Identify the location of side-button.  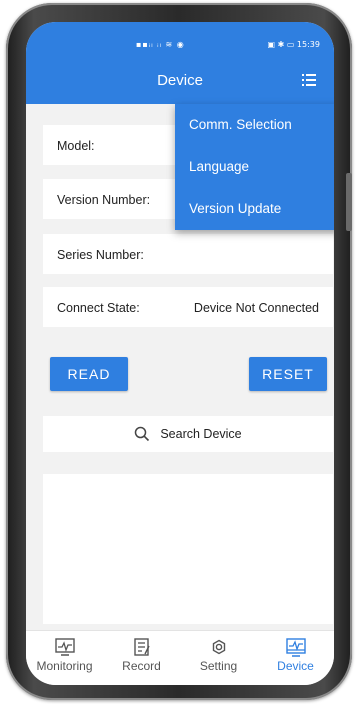
(349, 202).